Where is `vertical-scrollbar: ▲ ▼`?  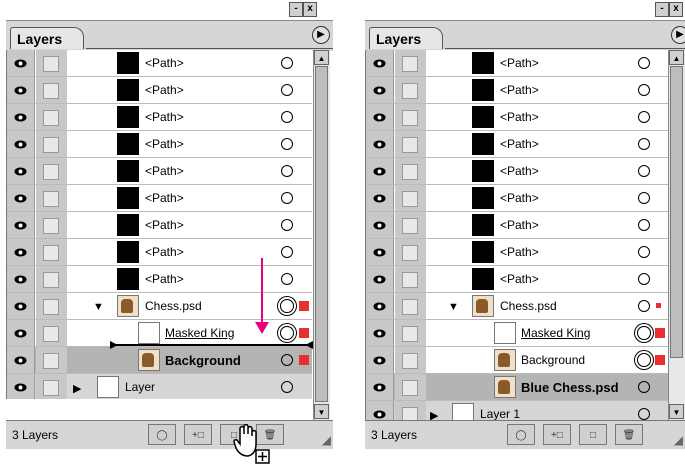
vertical-scrollbar: ▲ ▼ is located at coordinates (321, 235).